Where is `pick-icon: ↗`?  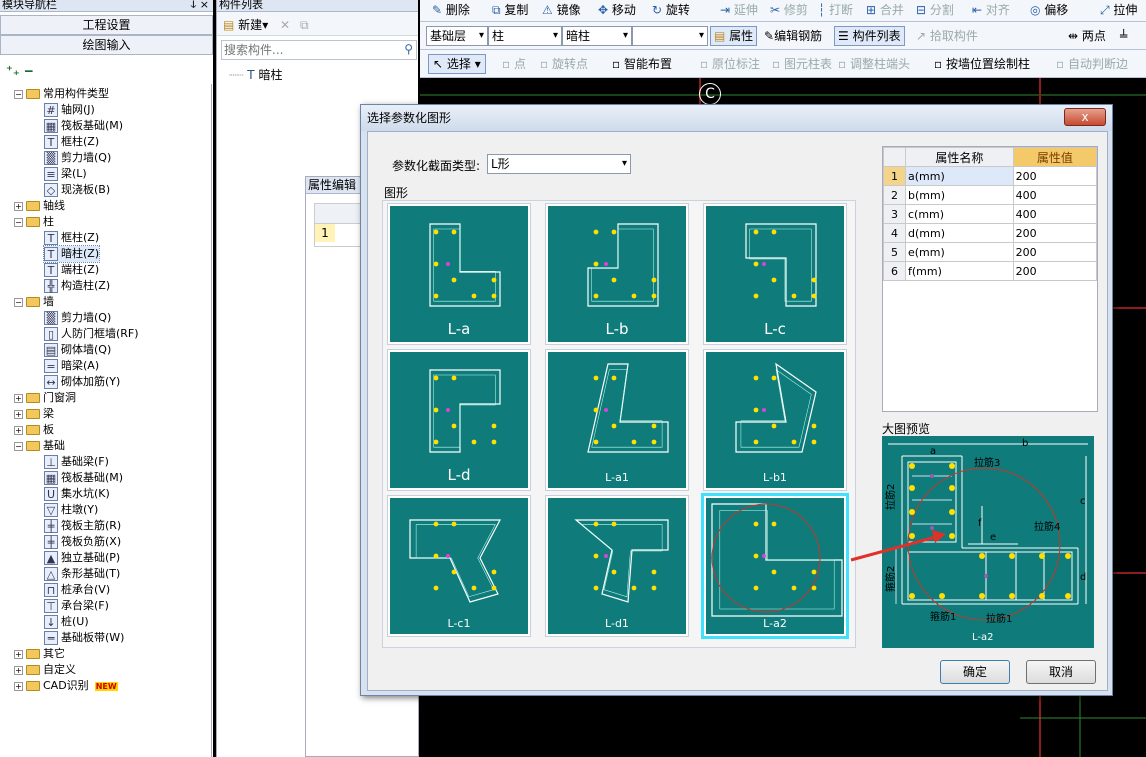
pick-icon: ↗ is located at coordinates (921, 36).